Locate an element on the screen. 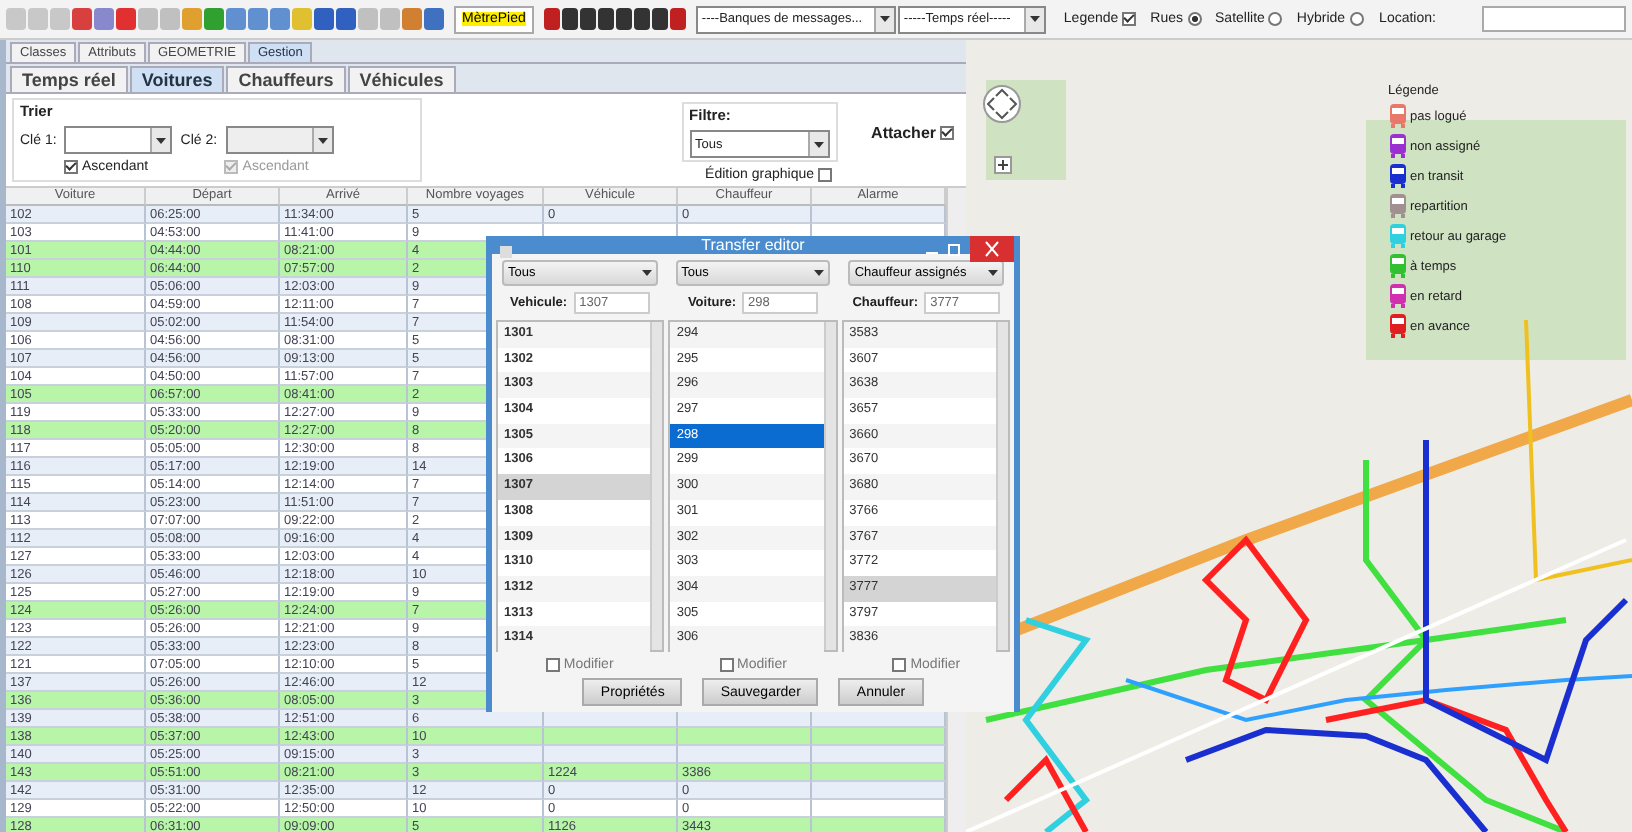 This screenshot has height=832, width=1632. sub-tab: Véhicules is located at coordinates (401, 79).